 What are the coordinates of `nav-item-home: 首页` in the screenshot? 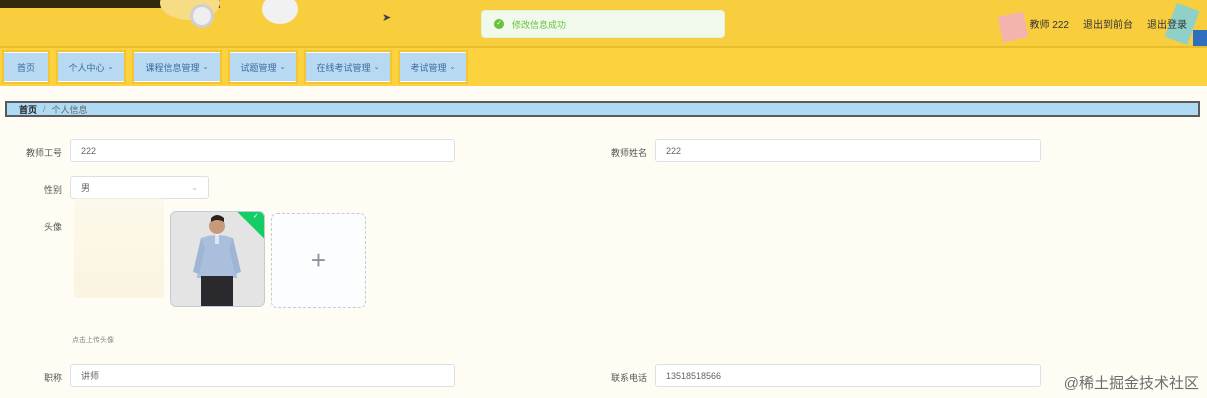 It's located at (26, 67).